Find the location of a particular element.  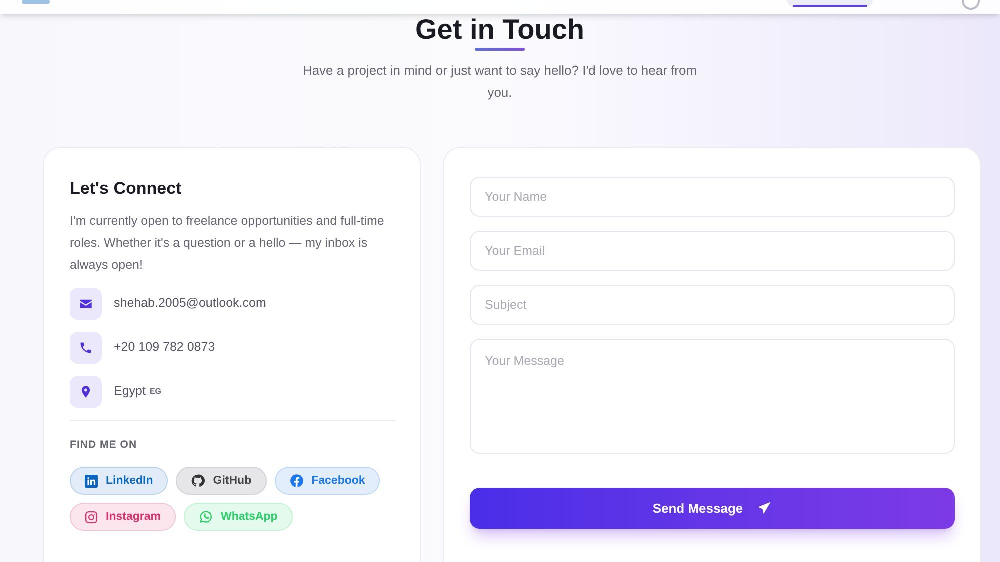

contact-text: shehab.2005@outlook.com is located at coordinates (190, 303).